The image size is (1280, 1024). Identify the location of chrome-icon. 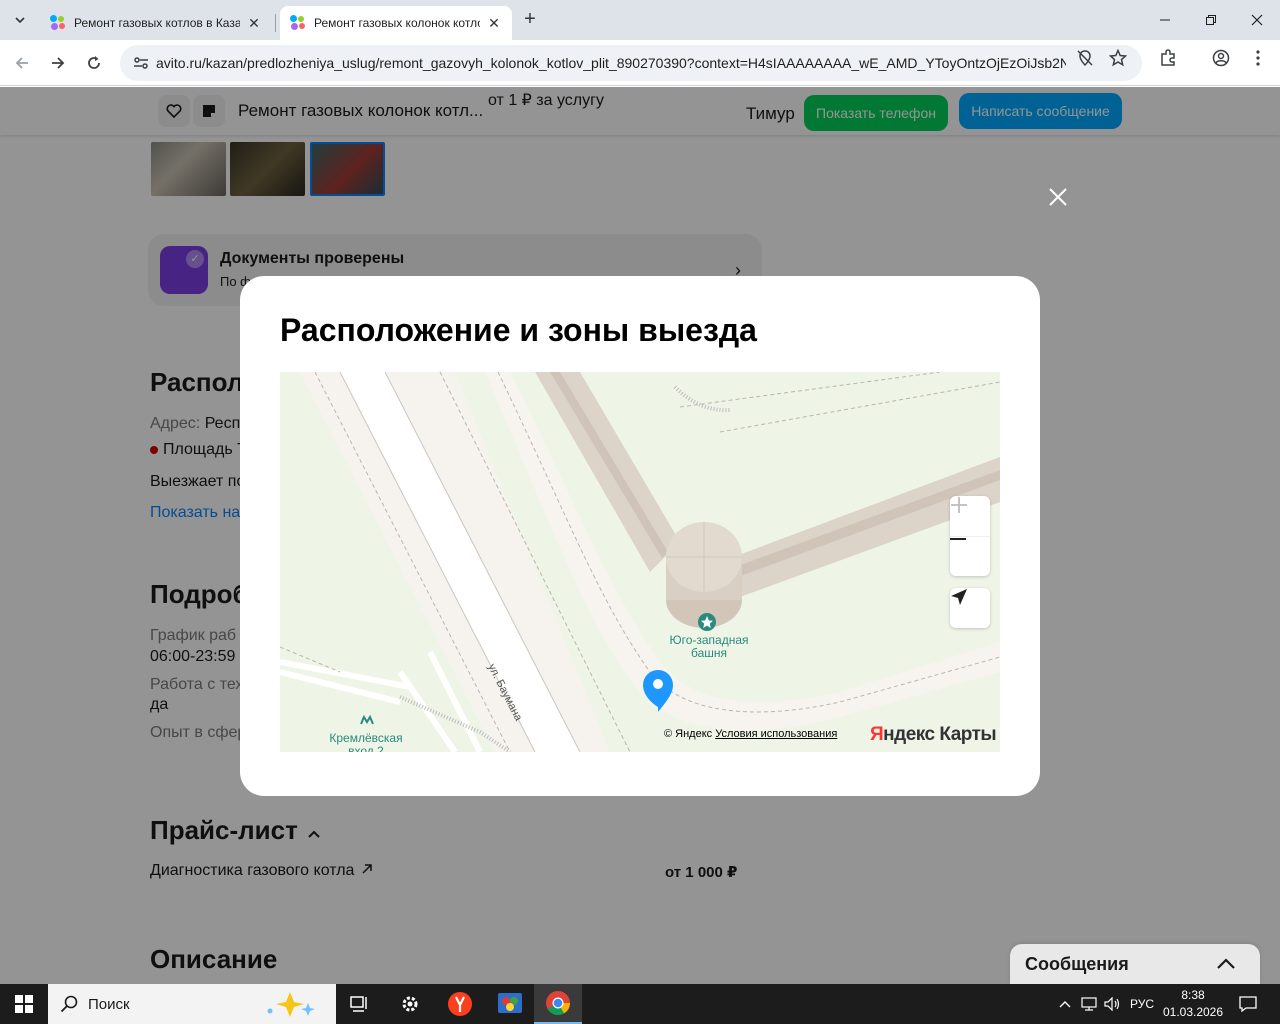
(558, 1003).